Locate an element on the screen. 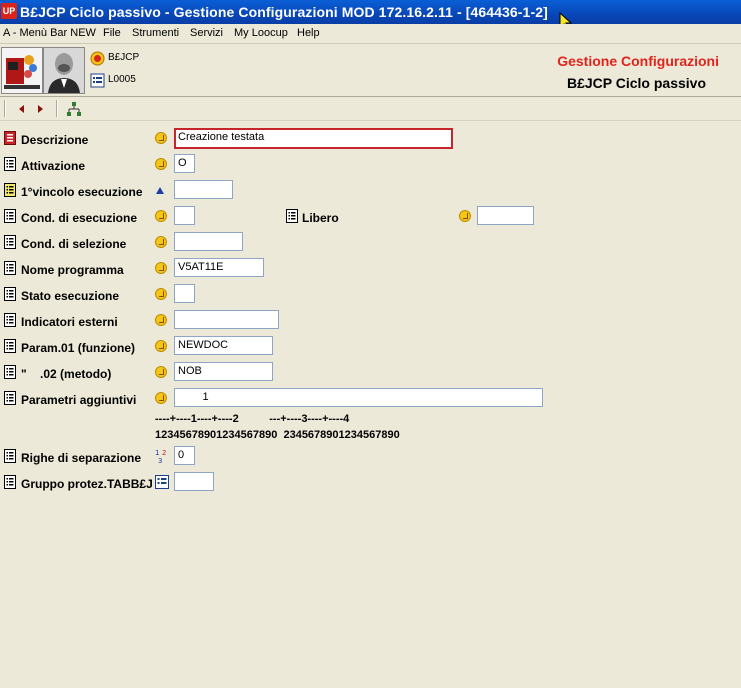  indicatori-esterni-input is located at coordinates (226, 319).